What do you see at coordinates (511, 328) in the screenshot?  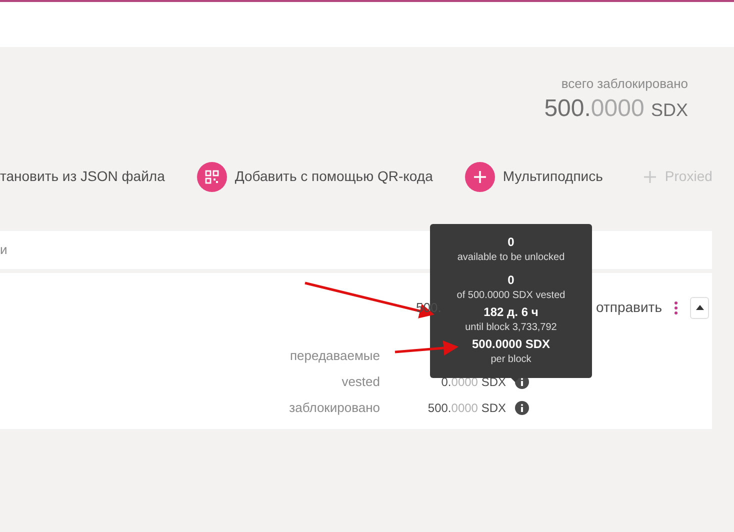 I see `tooltip-caption: until block 3,733,792` at bounding box center [511, 328].